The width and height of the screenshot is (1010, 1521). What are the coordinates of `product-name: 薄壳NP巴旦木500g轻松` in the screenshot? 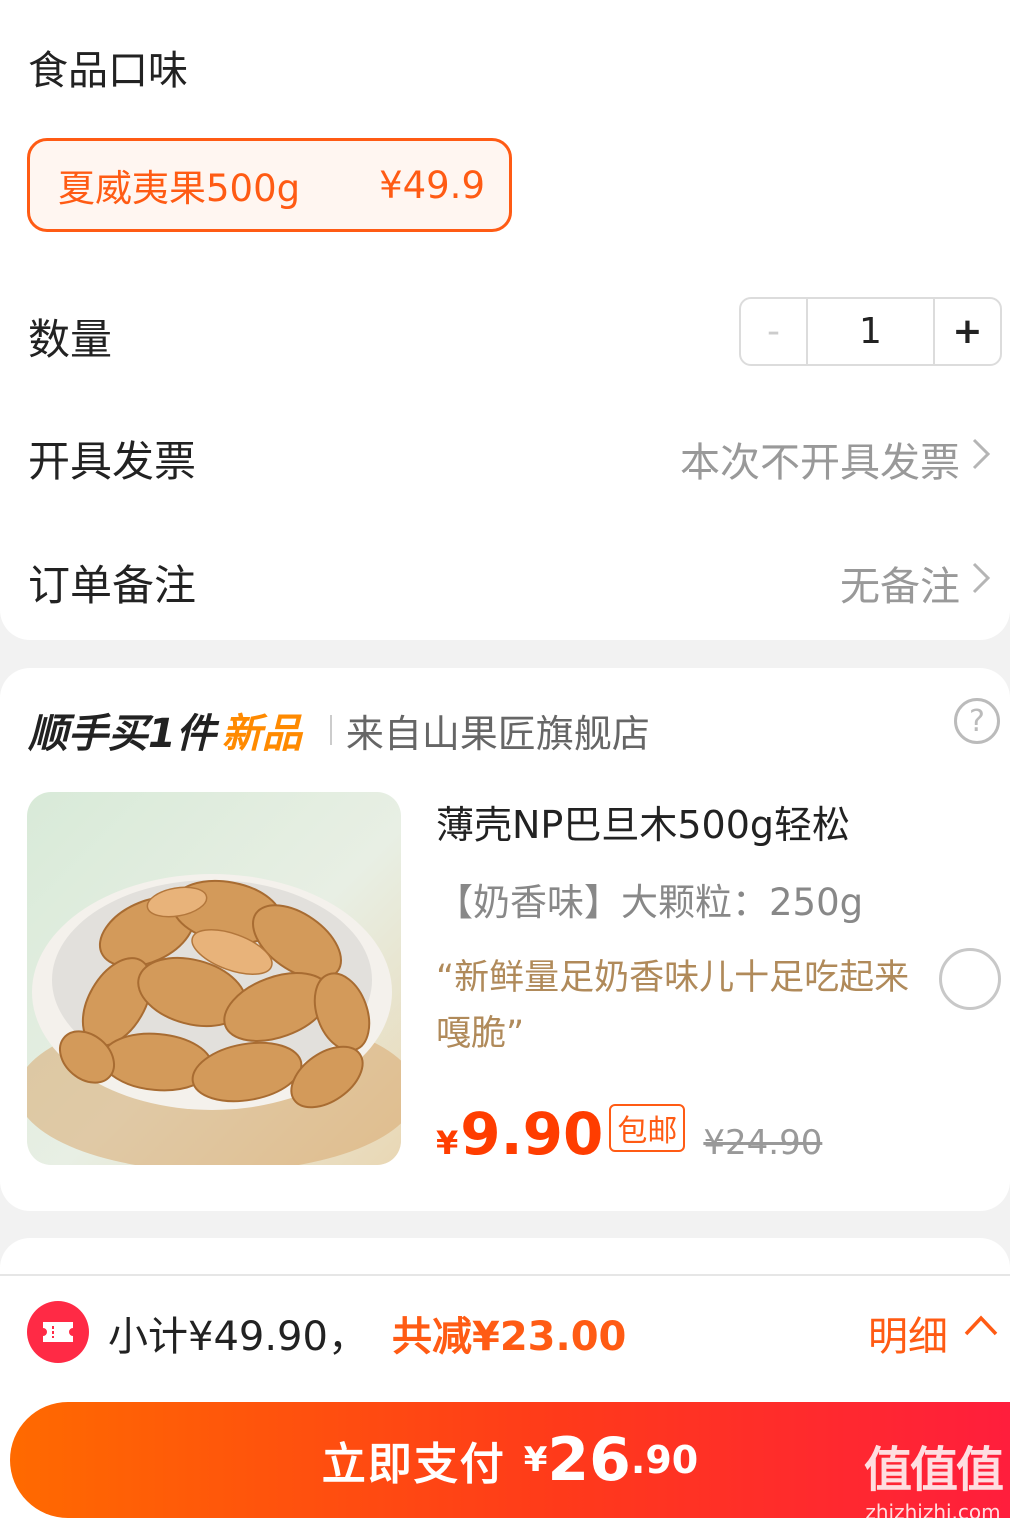 It's located at (643, 821).